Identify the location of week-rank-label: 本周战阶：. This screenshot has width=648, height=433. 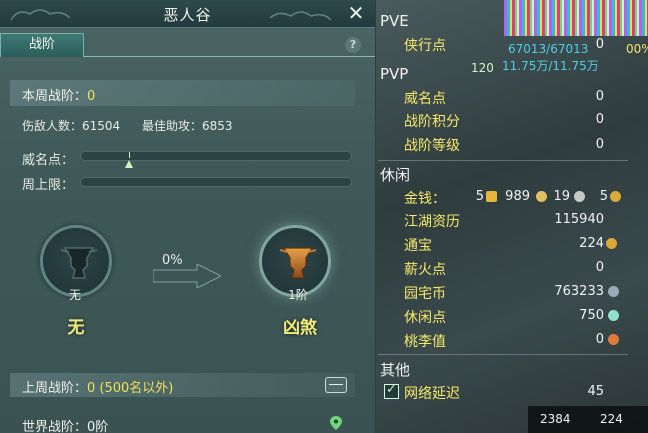
(55, 96).